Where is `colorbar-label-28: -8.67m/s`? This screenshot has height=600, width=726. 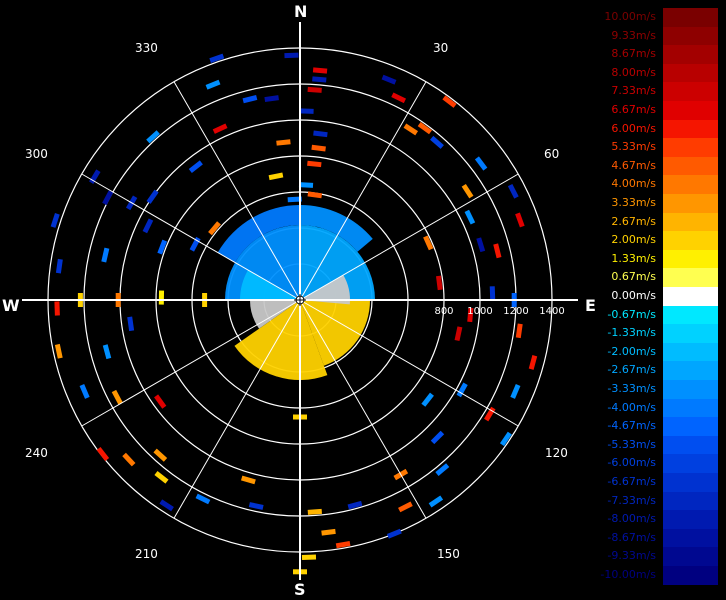 colorbar-label-28: -8.67m/s is located at coordinates (631, 537).